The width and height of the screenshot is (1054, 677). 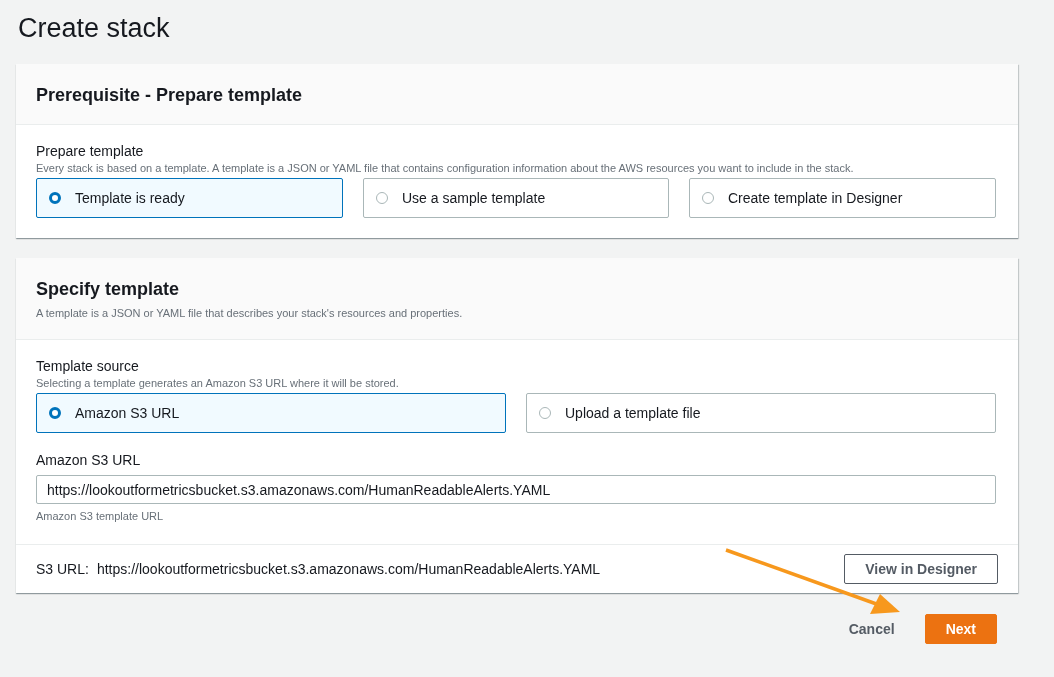 I want to click on field-label: Template source, so click(x=88, y=366).